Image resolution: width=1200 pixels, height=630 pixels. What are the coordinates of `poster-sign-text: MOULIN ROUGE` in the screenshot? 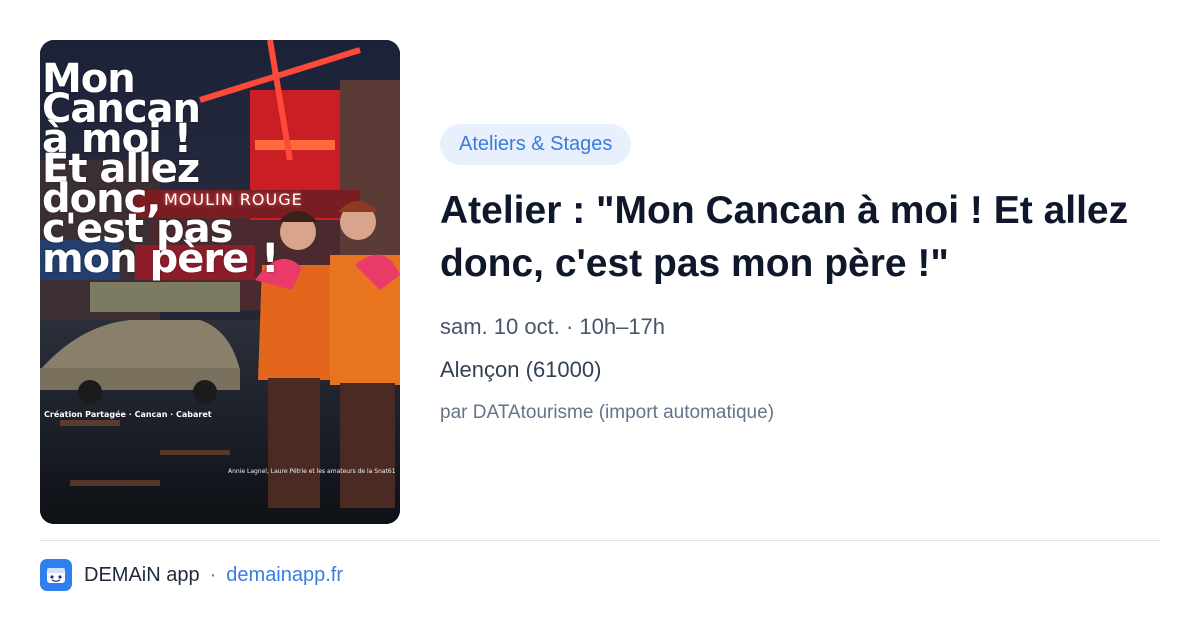 It's located at (233, 199).